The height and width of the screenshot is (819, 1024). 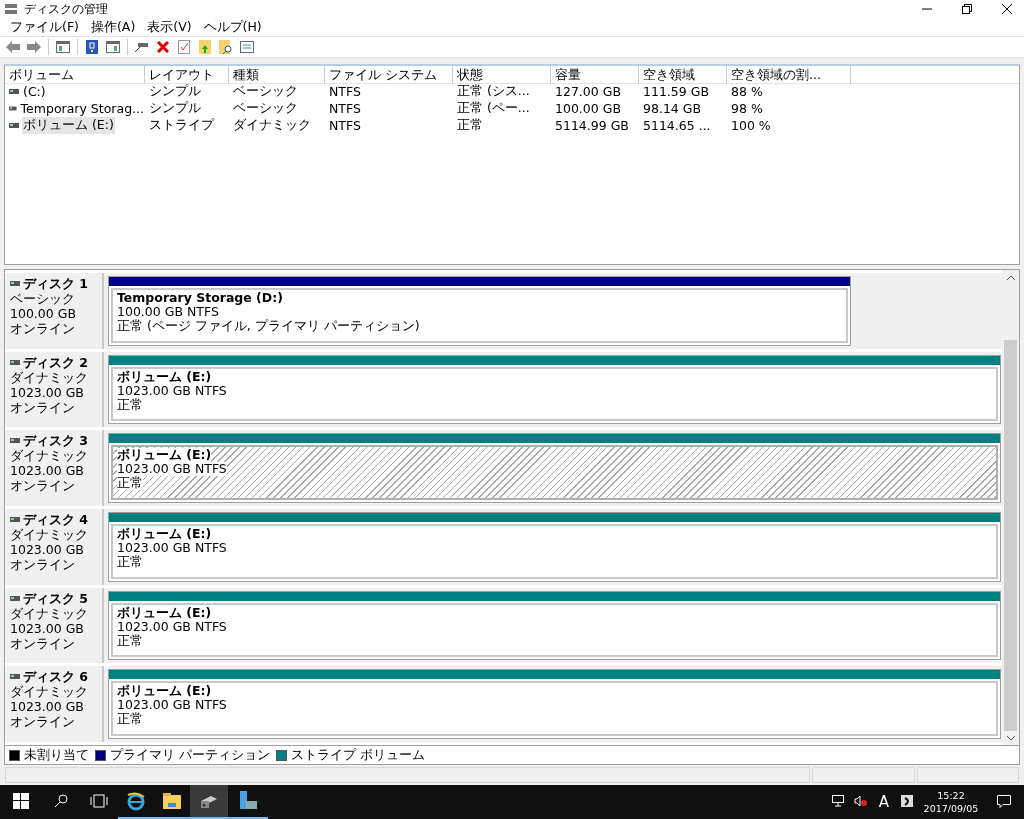 What do you see at coordinates (113, 27) in the screenshot?
I see `menu-item: 操作(A)` at bounding box center [113, 27].